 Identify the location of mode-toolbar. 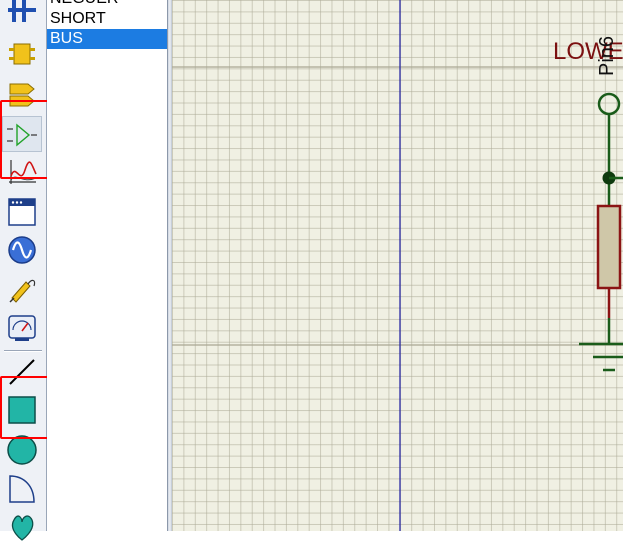
(40, 270).